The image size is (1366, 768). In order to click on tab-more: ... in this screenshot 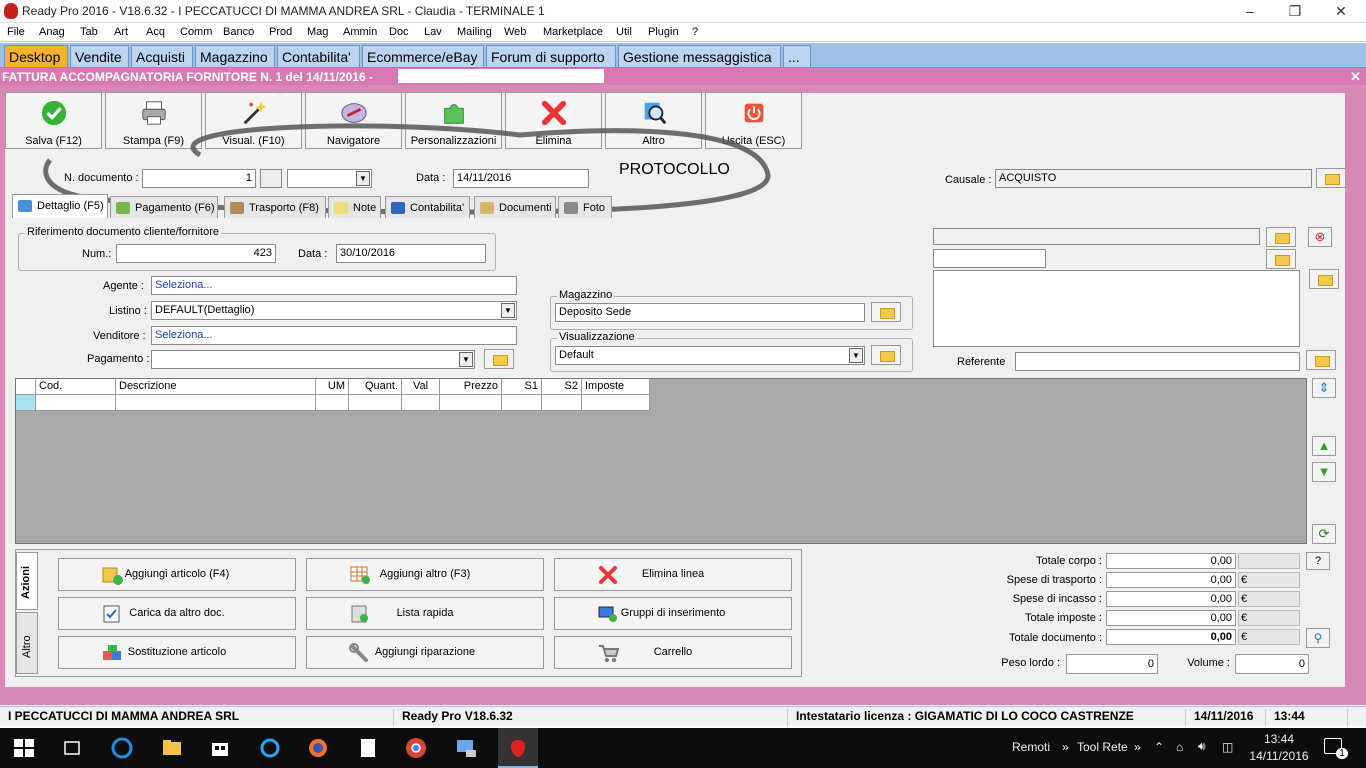, I will do `click(797, 56)`.